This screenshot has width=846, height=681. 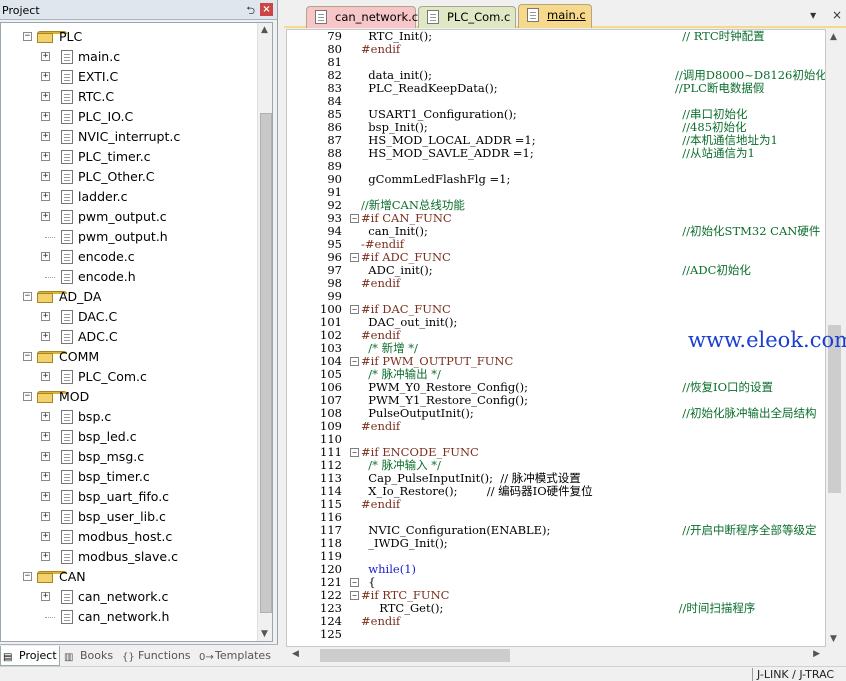 I want to click on tree-item-label: bsp_msg.c, so click(x=111, y=456).